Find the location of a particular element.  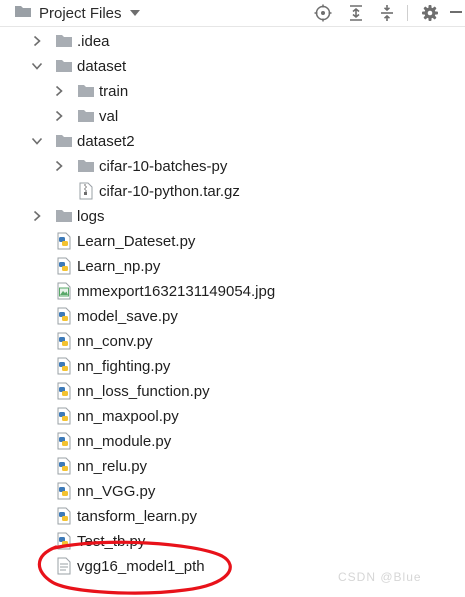

tree-item-label: Learn_np.py is located at coordinates (119, 266).